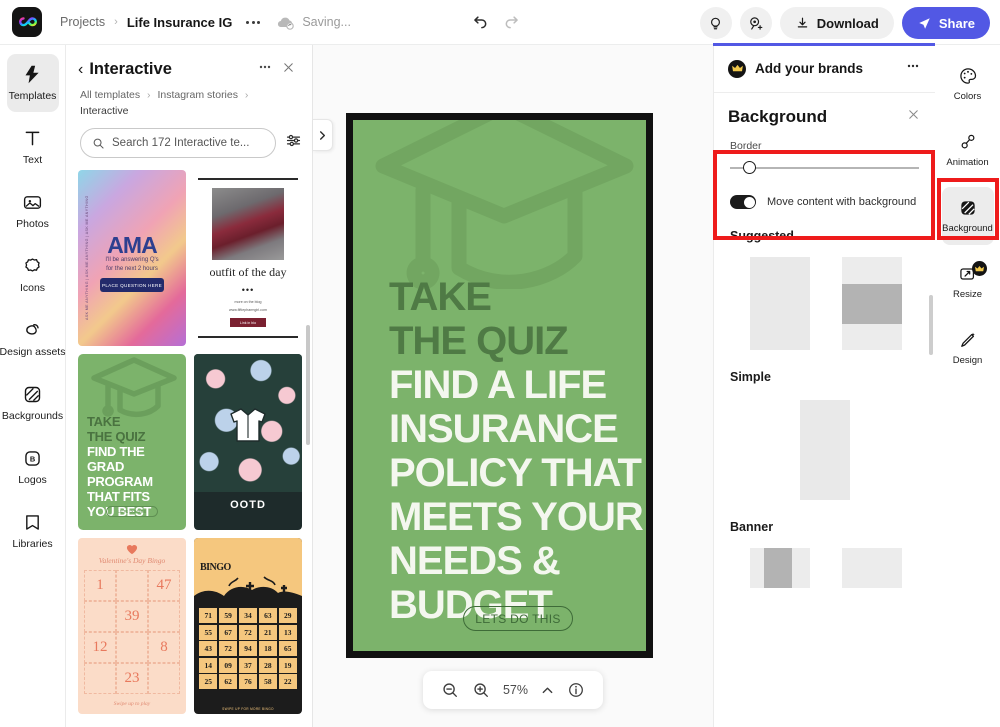 This screenshot has height=727, width=1000. Describe the element at coordinates (118, 496) in the screenshot. I see `grad-white-4: THAT FITS` at that location.